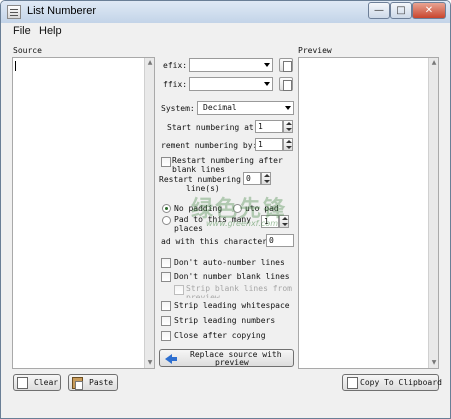 The height and width of the screenshot is (419, 451). I want to click on text-caret, so click(15, 66).